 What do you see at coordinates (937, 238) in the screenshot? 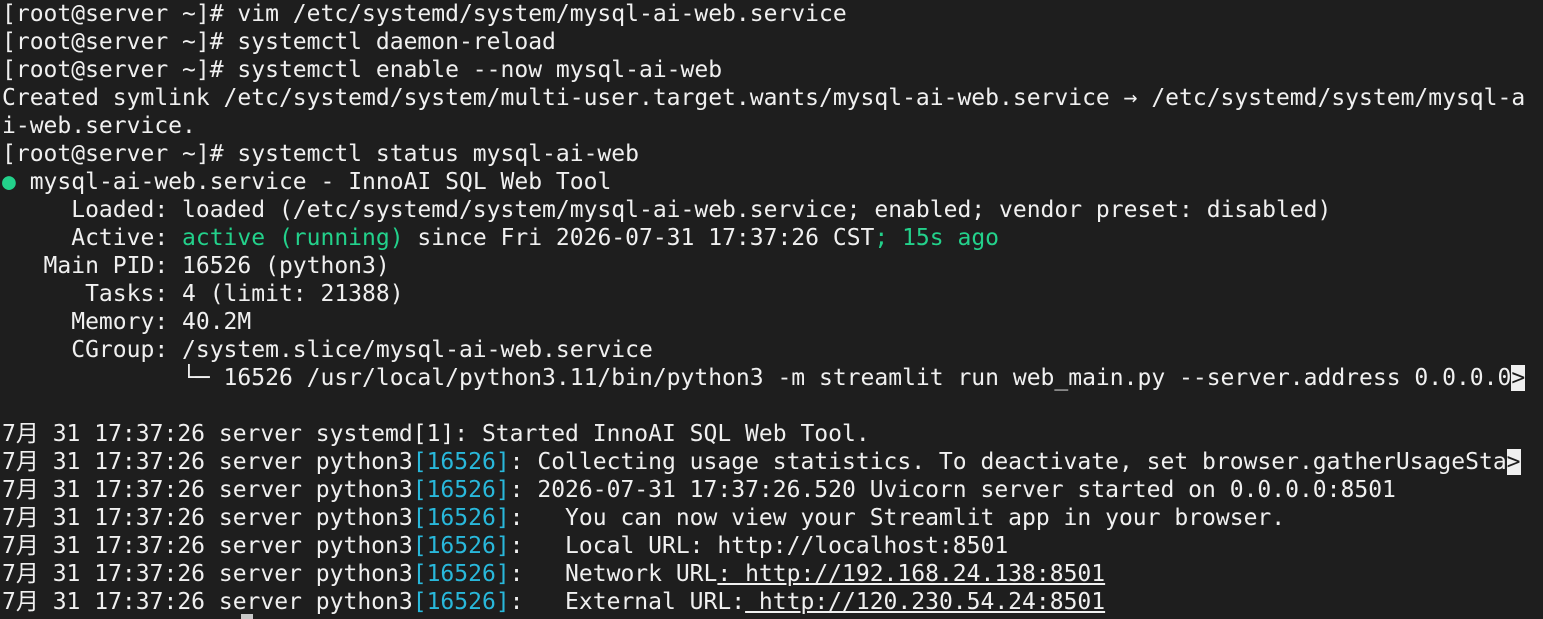
I see `active-ago: ; 15s ago` at bounding box center [937, 238].